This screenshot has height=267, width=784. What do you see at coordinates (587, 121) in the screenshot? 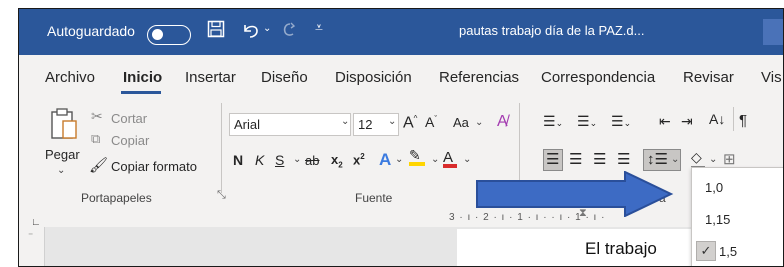
I see `numbering-icon: ☰⌄` at bounding box center [587, 121].